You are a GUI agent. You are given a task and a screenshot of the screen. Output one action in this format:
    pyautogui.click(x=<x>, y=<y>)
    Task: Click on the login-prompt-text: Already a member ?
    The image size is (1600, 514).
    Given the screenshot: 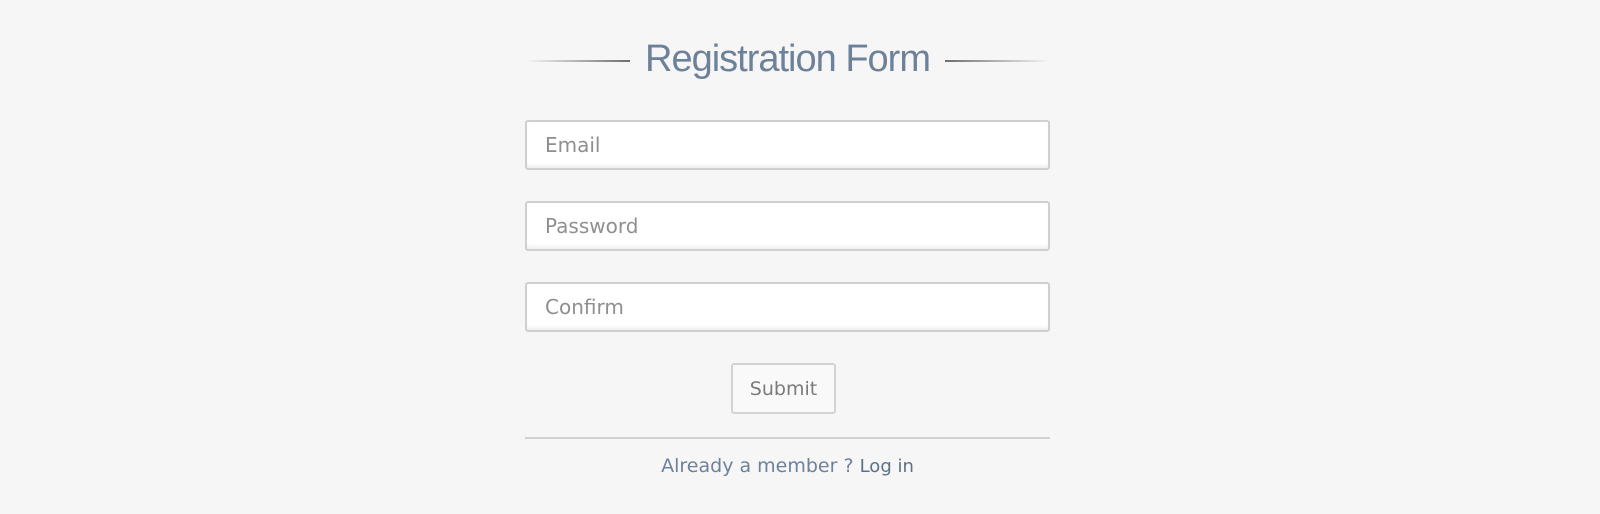 What is the action you would take?
    pyautogui.click(x=760, y=466)
    